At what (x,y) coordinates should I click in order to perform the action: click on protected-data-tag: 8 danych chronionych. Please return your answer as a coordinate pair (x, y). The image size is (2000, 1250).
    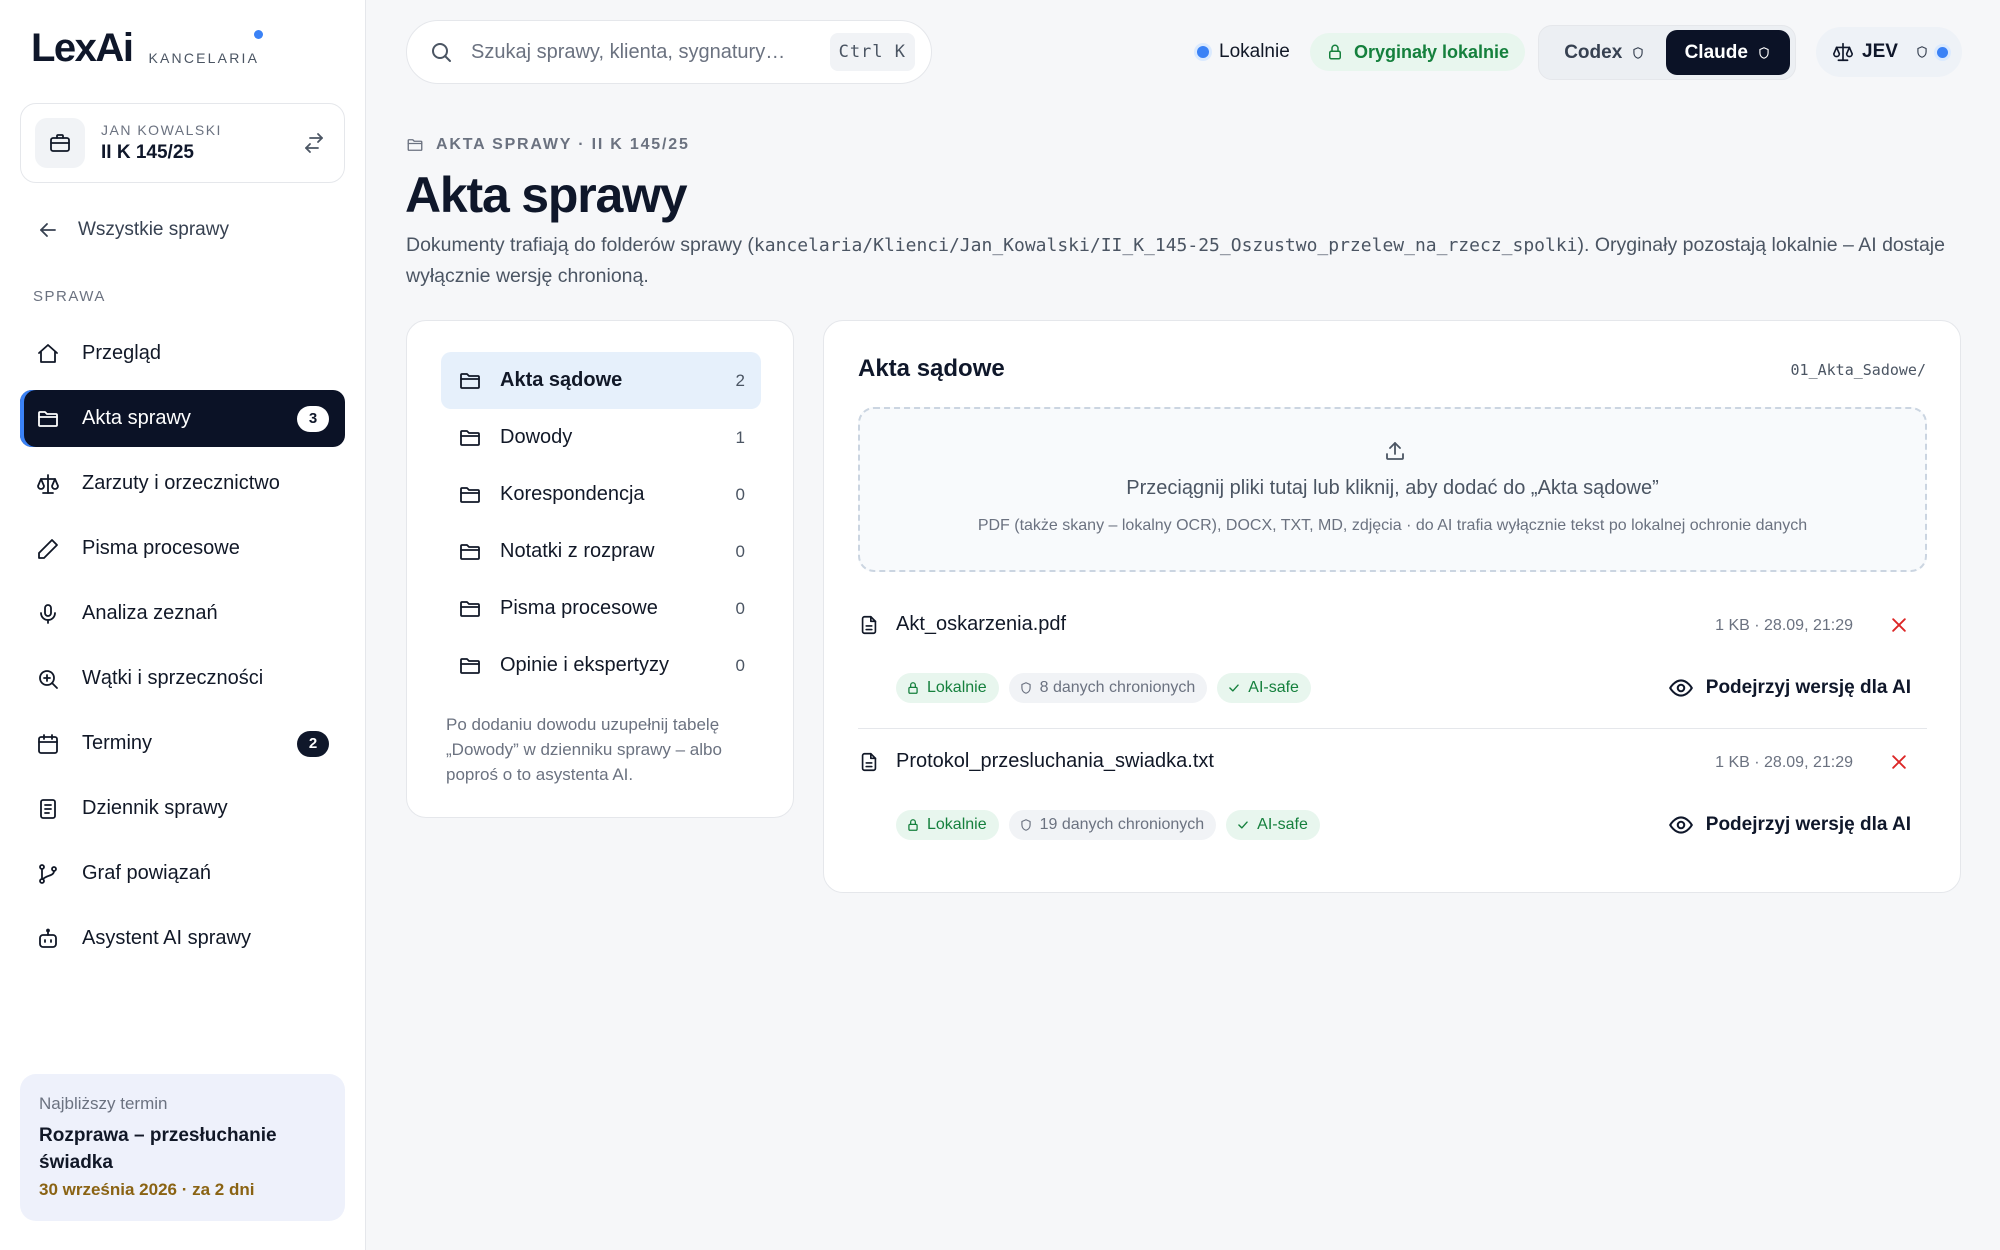
    Looking at the image, I should click on (1108, 688).